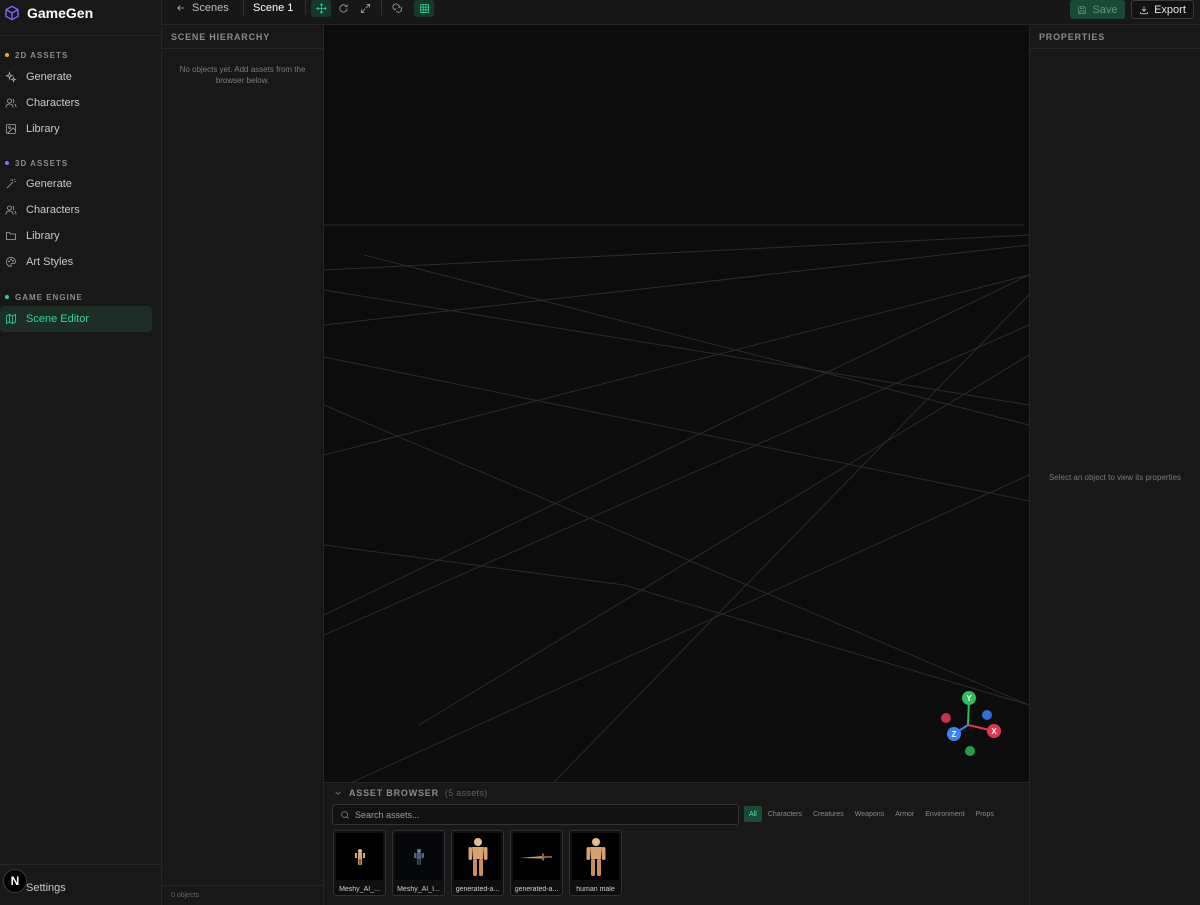 Image resolution: width=1200 pixels, height=905 pixels. What do you see at coordinates (753, 814) in the screenshot?
I see `filter-all: All` at bounding box center [753, 814].